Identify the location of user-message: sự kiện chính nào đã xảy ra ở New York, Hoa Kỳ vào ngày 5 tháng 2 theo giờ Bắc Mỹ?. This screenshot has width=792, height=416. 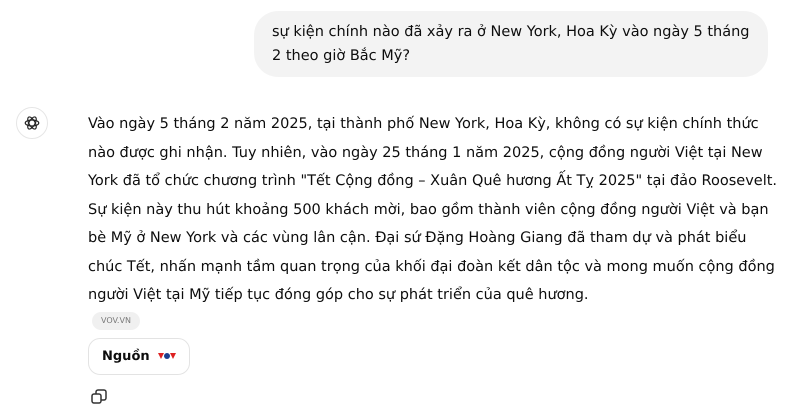
(511, 44).